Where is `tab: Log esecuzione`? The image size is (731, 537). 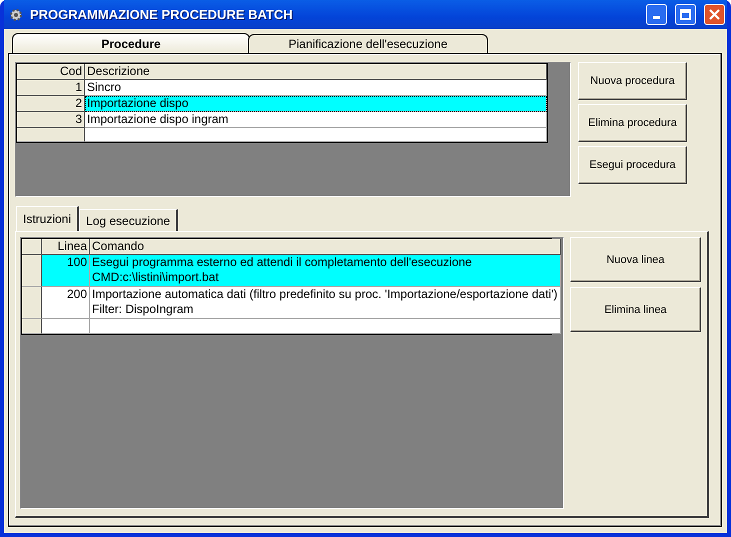
tab: Log esecuzione is located at coordinates (128, 220).